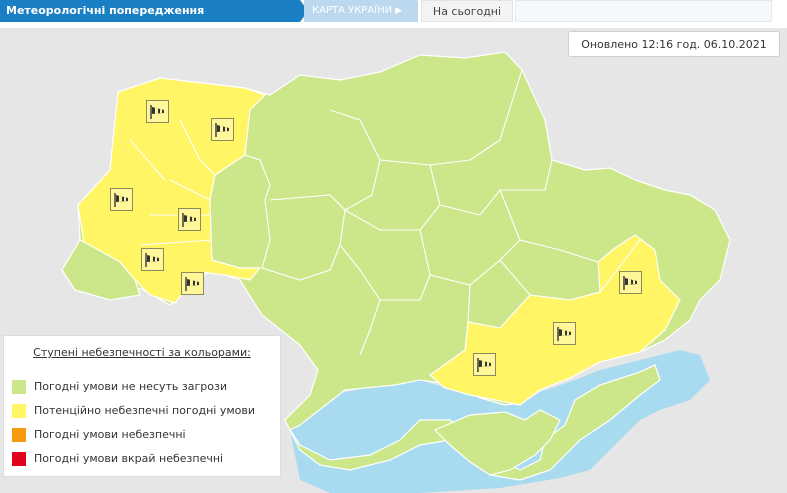  I want to click on tab-today: На сьогодні, so click(467, 11).